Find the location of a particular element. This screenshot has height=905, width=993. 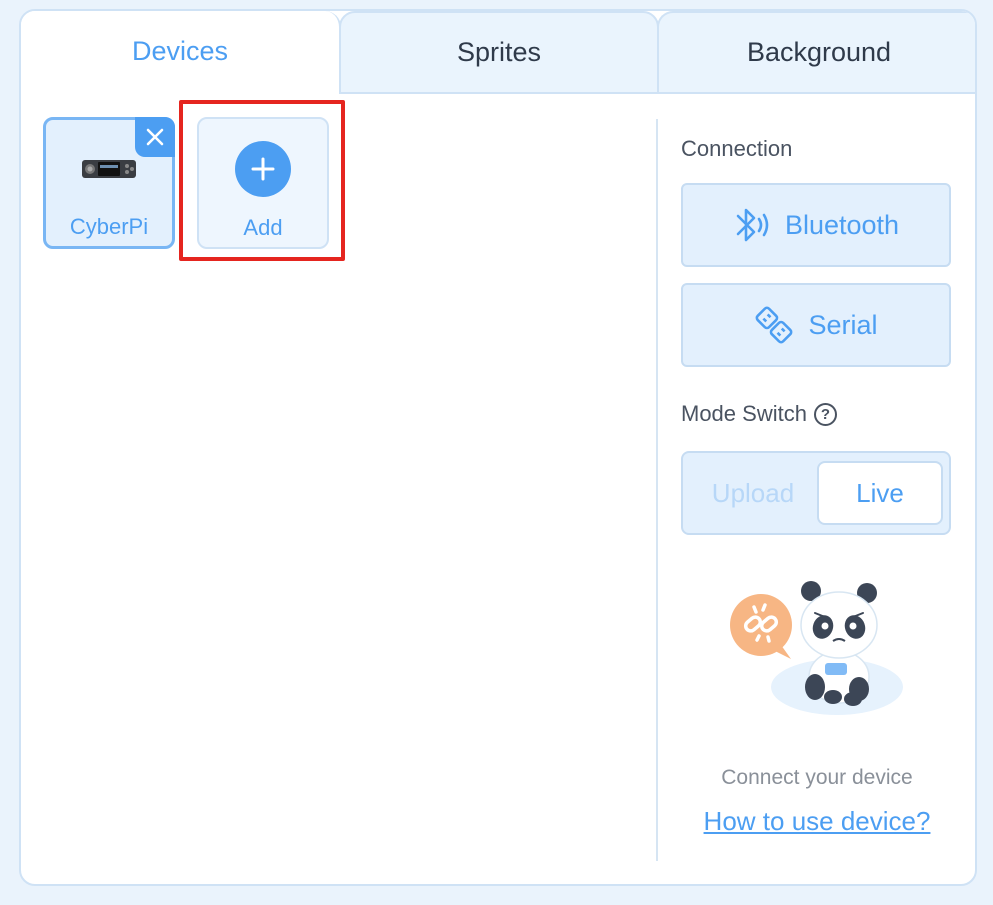

tab-devices: Devices is located at coordinates (181, 52).